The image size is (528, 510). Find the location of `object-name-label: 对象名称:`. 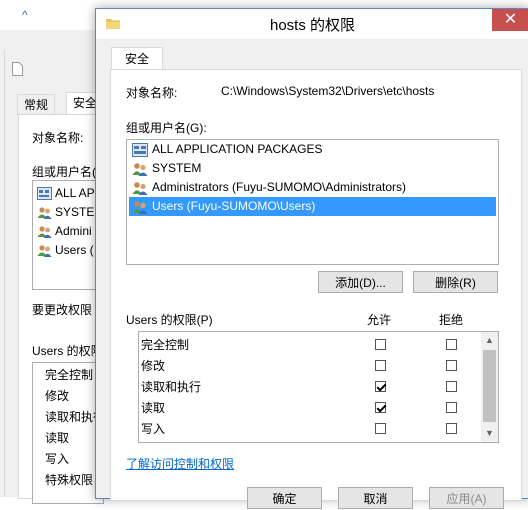

object-name-label: 对象名称: is located at coordinates (152, 93).